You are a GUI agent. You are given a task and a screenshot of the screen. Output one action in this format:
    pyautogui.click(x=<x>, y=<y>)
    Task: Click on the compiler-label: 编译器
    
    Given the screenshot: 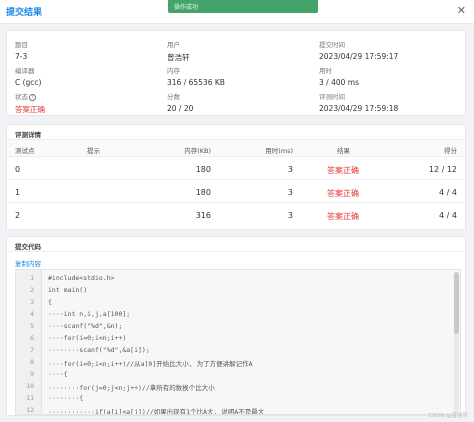 What is the action you would take?
    pyautogui.click(x=25, y=71)
    